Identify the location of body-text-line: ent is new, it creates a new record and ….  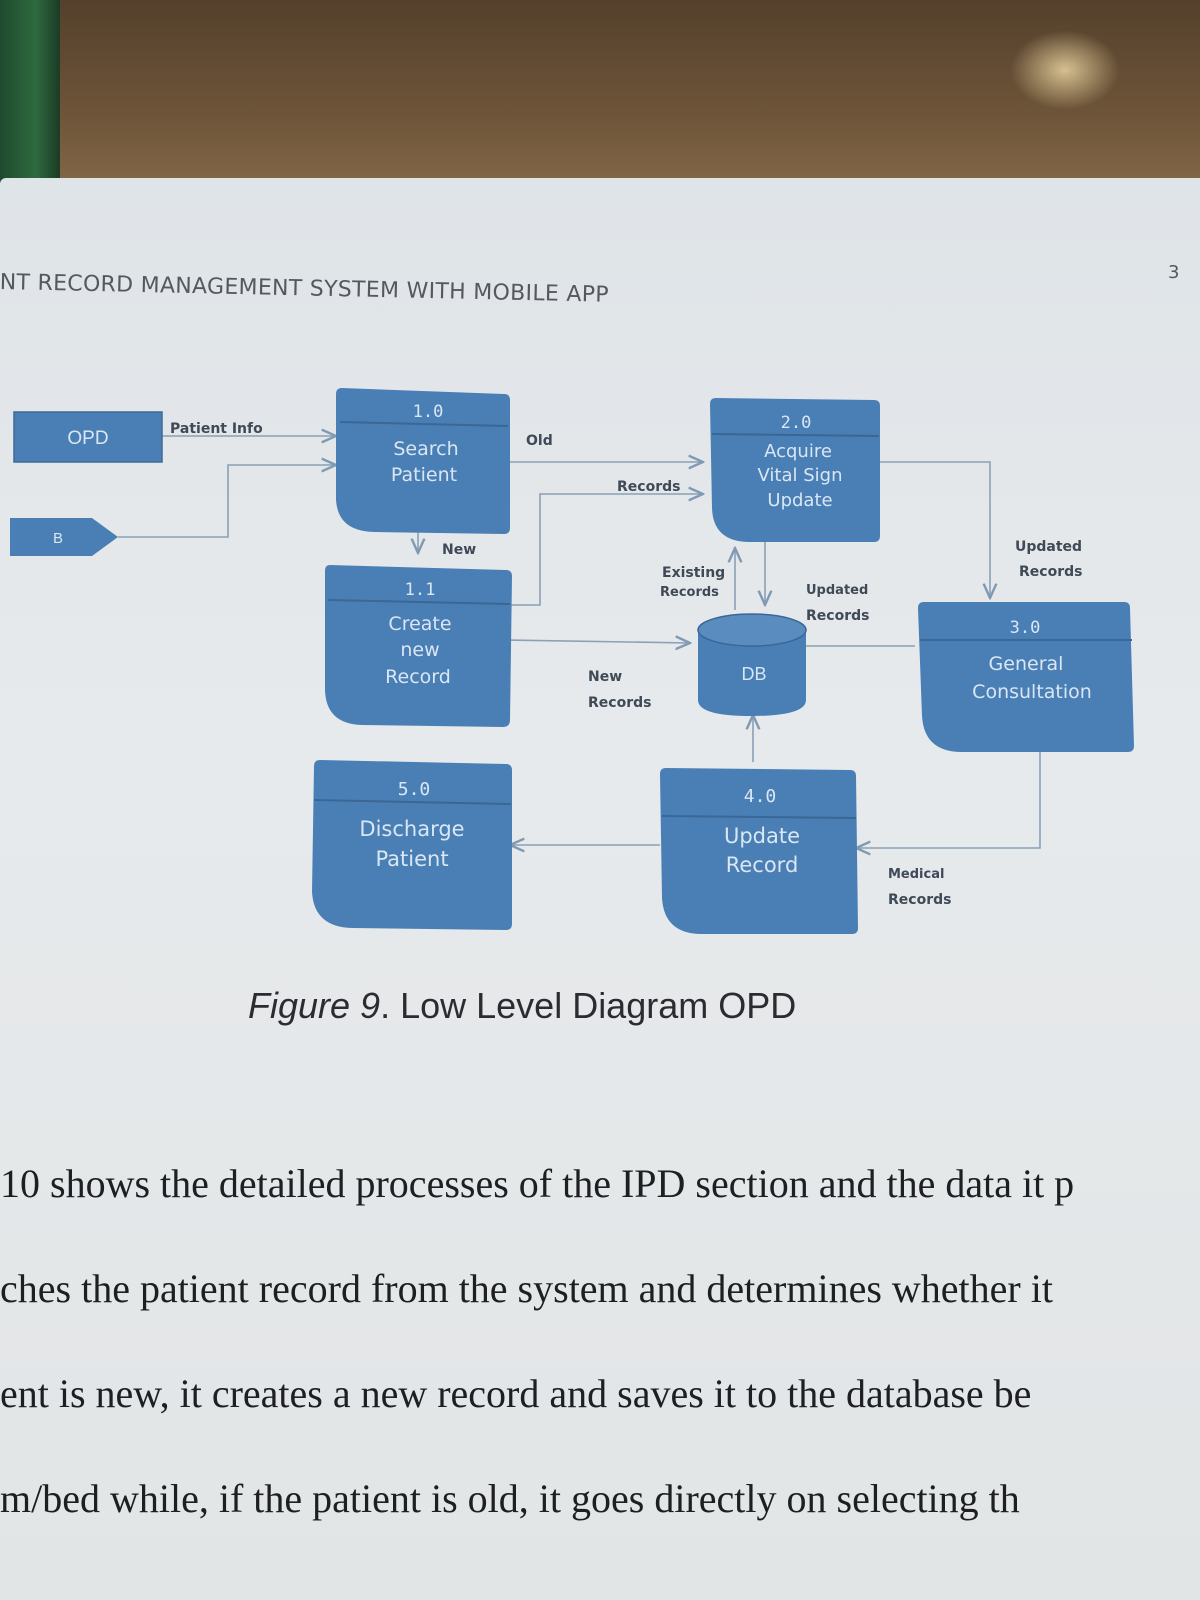
(516, 1393).